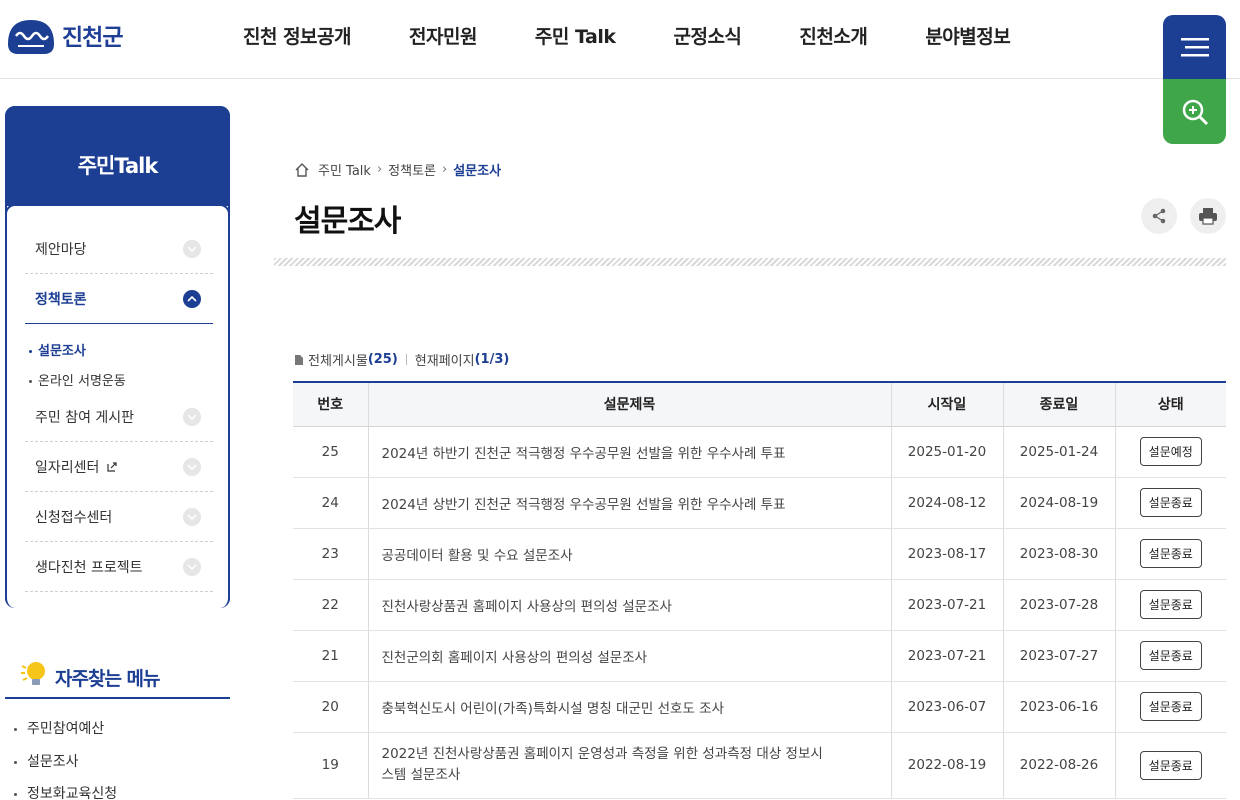 The image size is (1240, 800). I want to click on title-divider, so click(750, 262).